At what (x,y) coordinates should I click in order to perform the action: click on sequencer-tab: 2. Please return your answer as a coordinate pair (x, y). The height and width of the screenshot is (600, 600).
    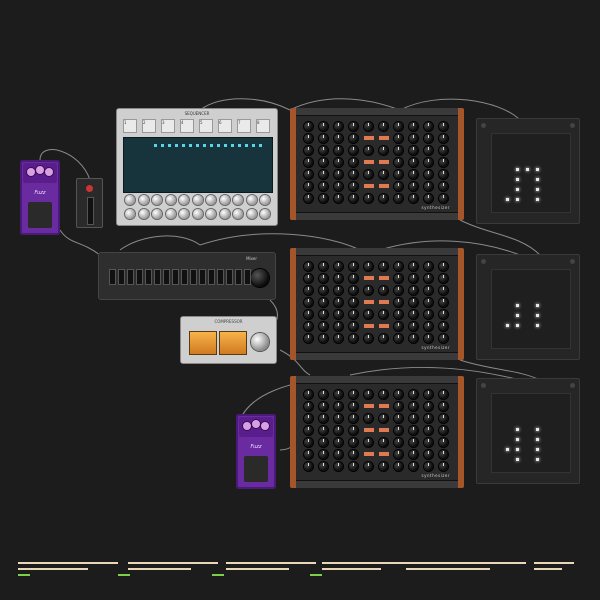
    Looking at the image, I should click on (149, 126).